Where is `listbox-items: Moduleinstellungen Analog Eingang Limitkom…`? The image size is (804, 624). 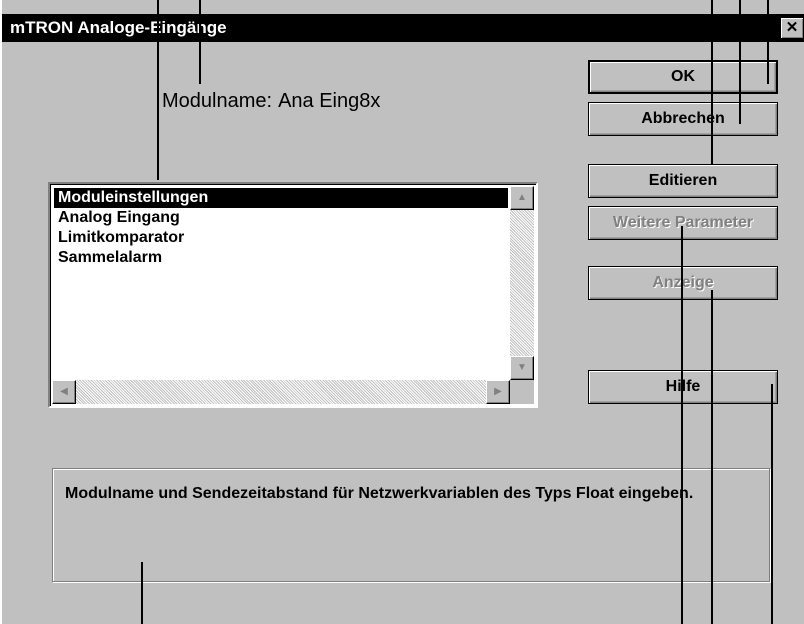 listbox-items: Moduleinstellungen Analog Eingang Limitkom… is located at coordinates (281, 228).